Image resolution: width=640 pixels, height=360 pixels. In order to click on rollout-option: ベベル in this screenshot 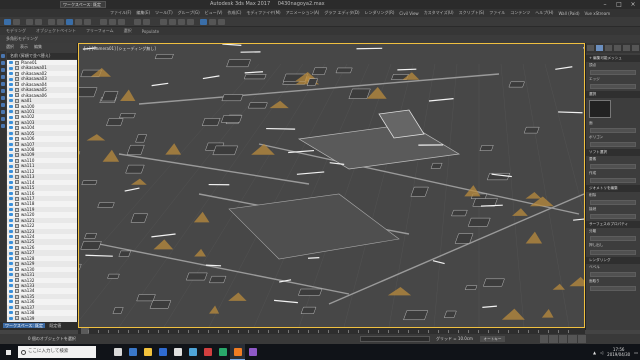, I will do `click(613, 267)`.